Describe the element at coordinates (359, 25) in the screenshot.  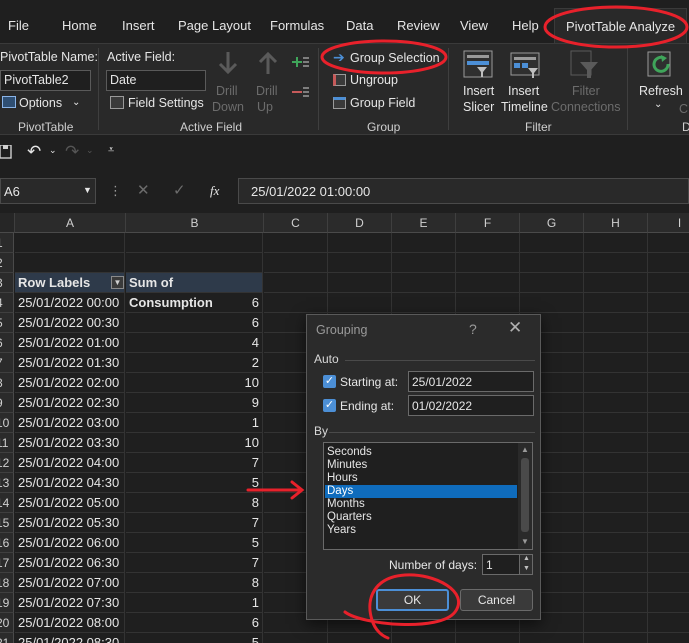
I see `tab-data: Data` at that location.